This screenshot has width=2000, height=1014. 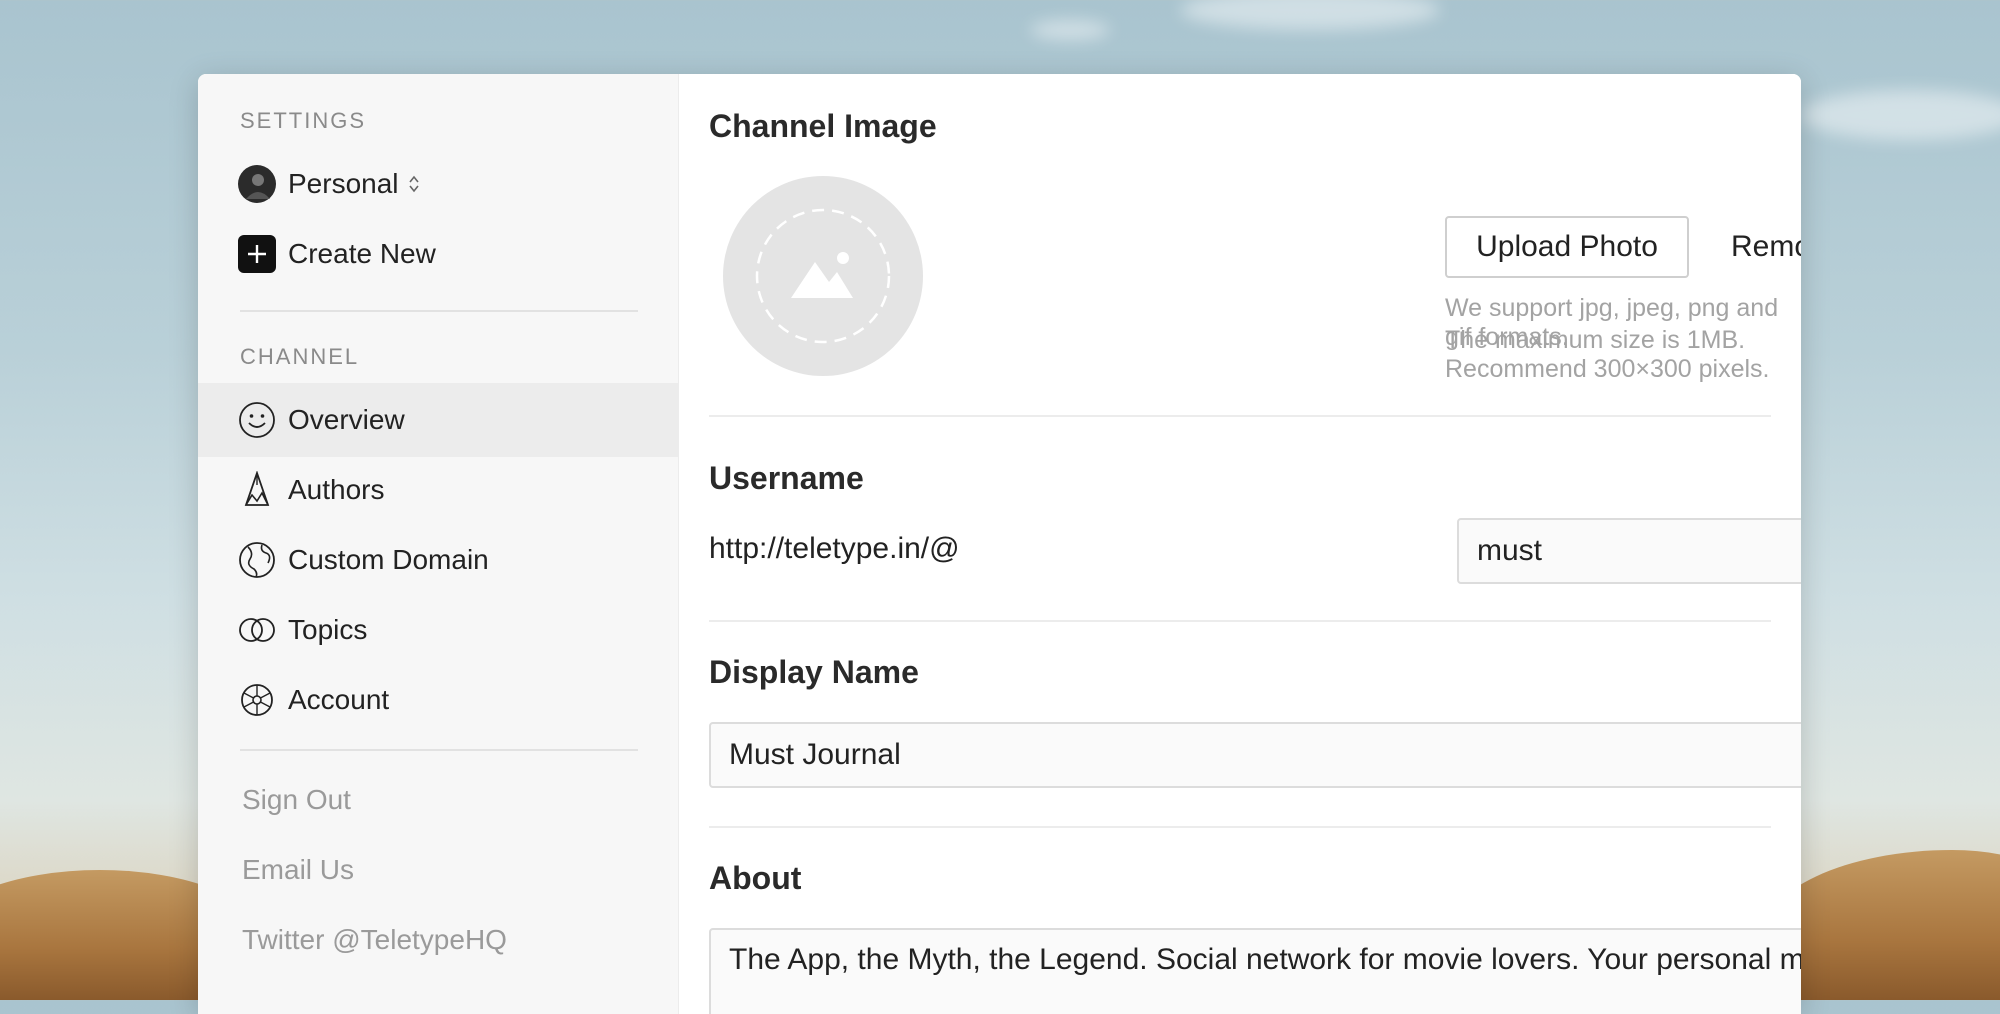 What do you see at coordinates (343, 183) in the screenshot?
I see `account-switcher-label: Personal` at bounding box center [343, 183].